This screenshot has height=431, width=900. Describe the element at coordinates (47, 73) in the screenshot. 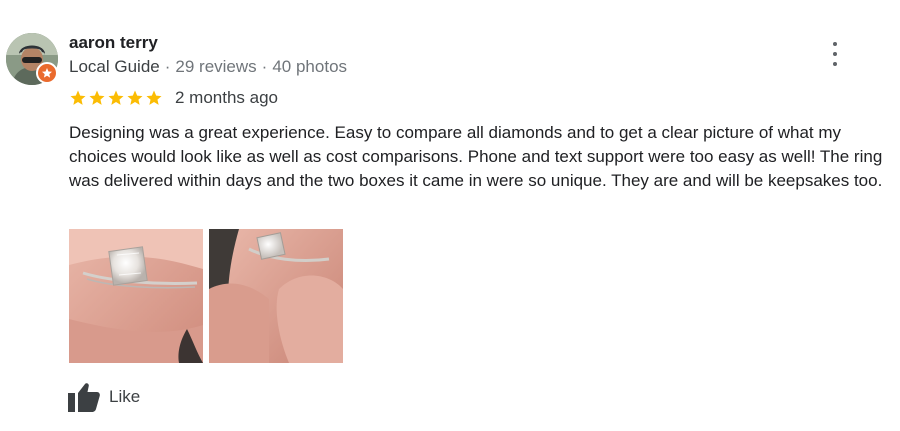

I see `local-guide-badge-icon` at that location.